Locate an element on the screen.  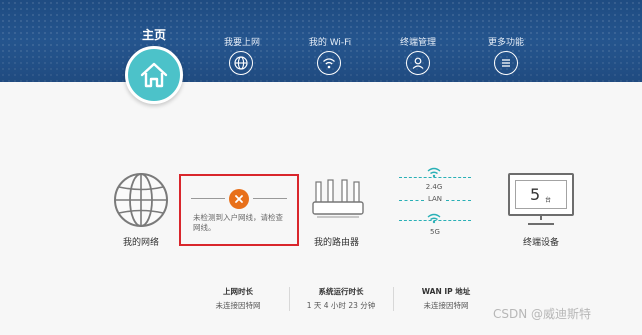
watermark: CSDN @威迪斯特 is located at coordinates (542, 314).